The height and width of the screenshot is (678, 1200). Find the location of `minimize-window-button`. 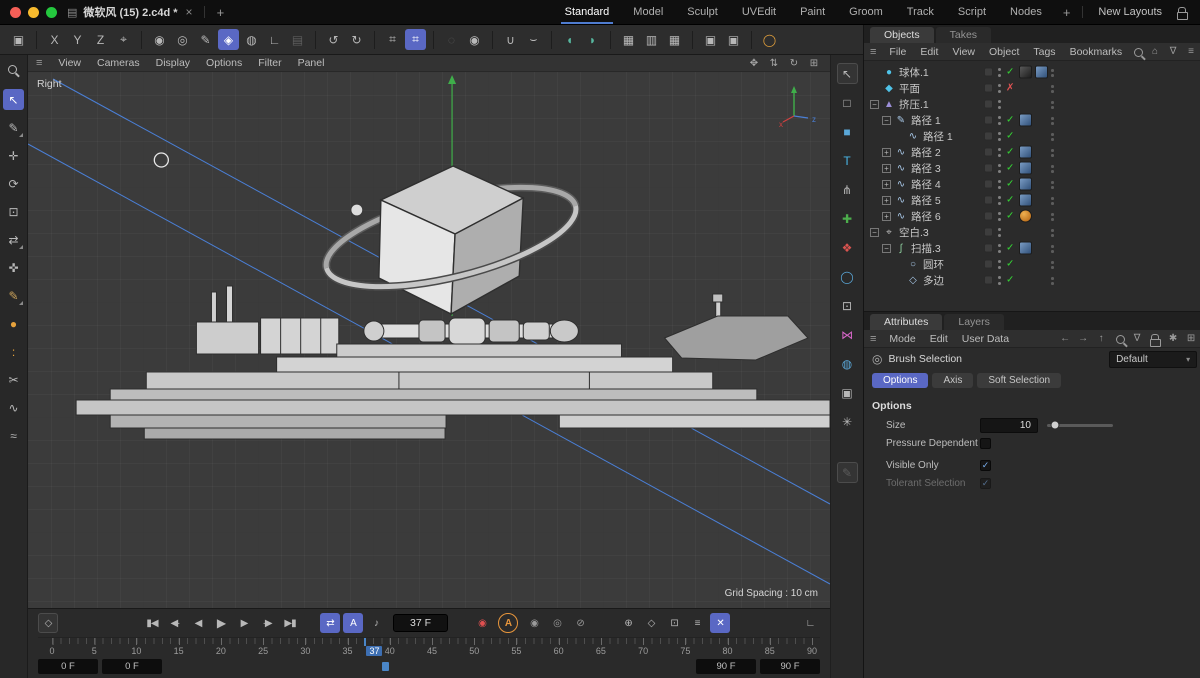

minimize-window-button is located at coordinates (33, 12).